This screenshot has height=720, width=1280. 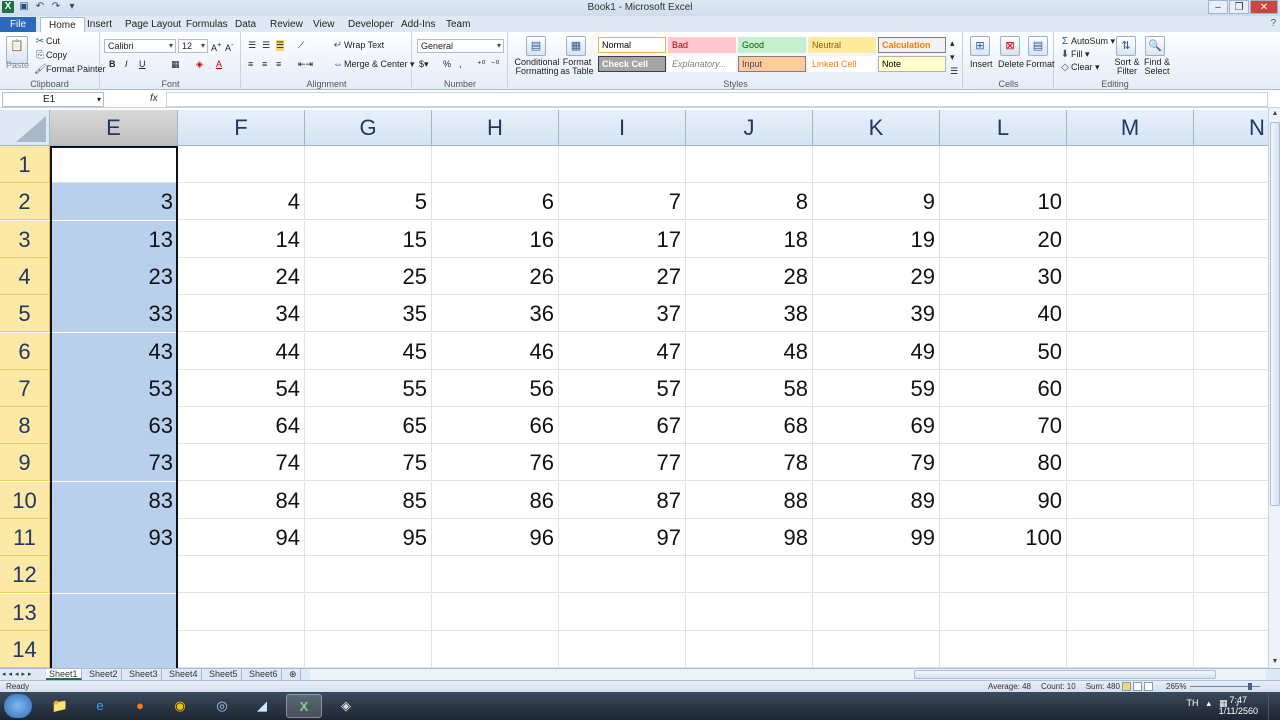 What do you see at coordinates (346, 706) in the screenshot?
I see `recorder-app-icon: ◈` at bounding box center [346, 706].